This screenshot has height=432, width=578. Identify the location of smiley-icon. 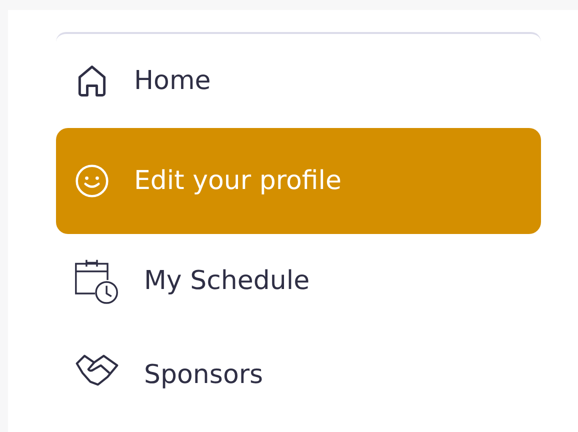
(92, 181).